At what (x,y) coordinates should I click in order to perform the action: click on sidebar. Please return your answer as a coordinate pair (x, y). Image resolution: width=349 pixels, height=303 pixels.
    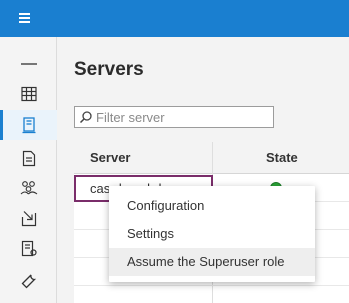
    Looking at the image, I should click on (28, 170).